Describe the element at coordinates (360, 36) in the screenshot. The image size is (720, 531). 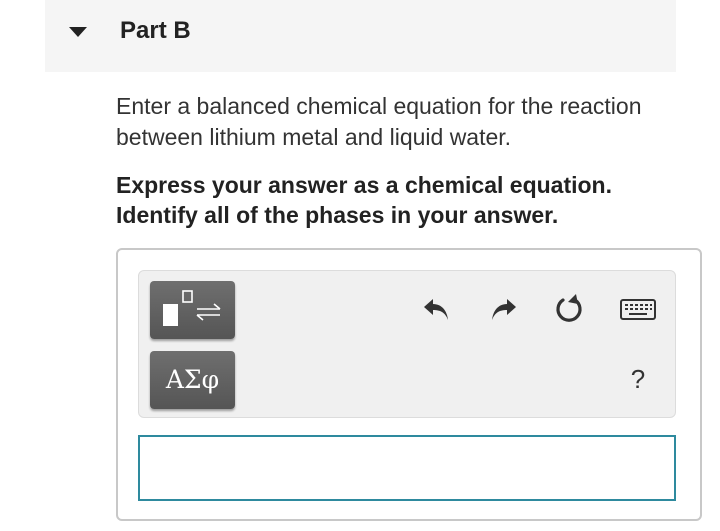
I see `part-header: Part B` at that location.